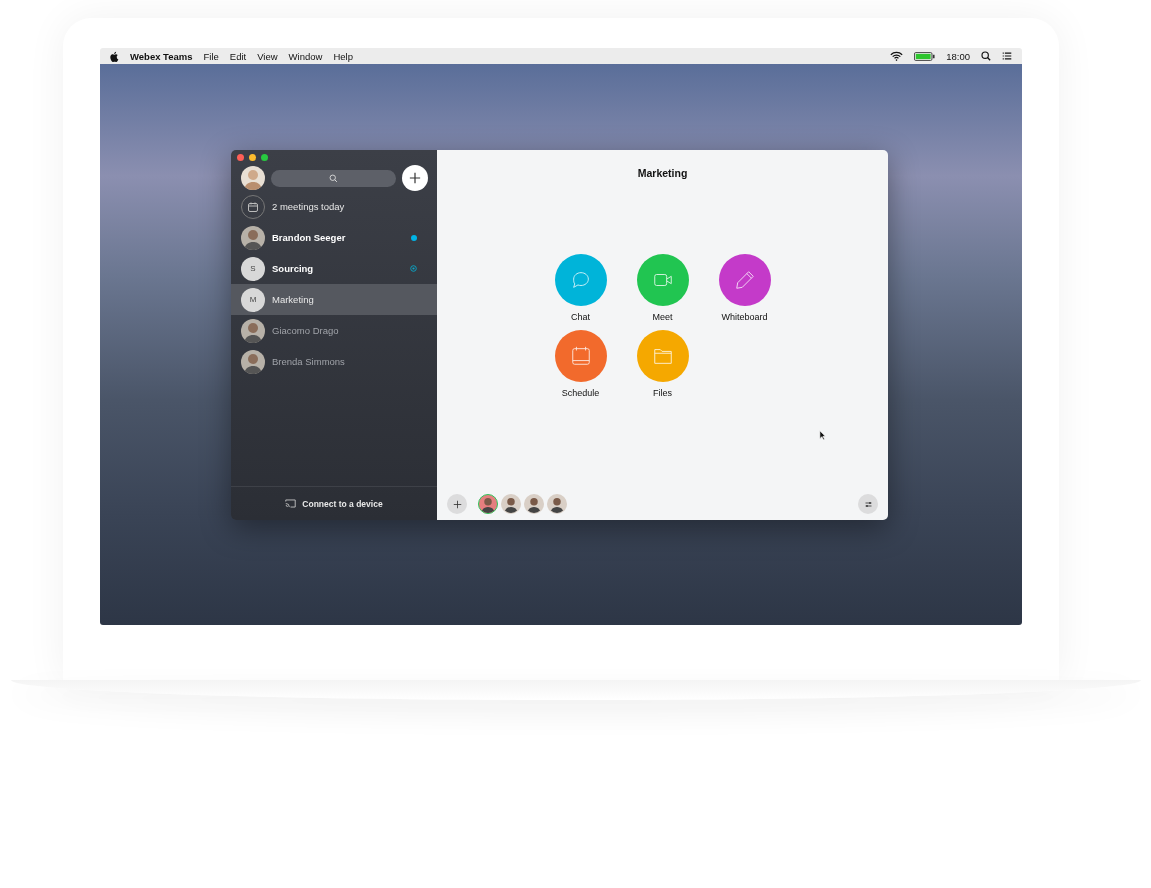 This screenshot has width=1151, height=888. What do you see at coordinates (238, 56) in the screenshot?
I see `menu-item: Edit` at bounding box center [238, 56].